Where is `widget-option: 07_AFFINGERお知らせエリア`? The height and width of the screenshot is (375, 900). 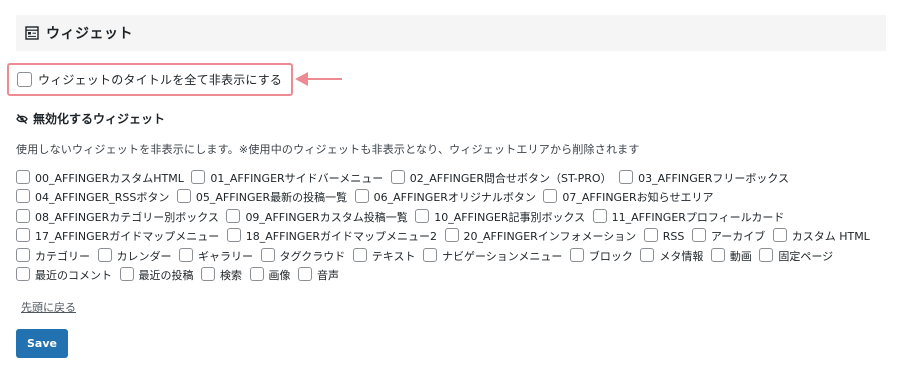 widget-option: 07_AFFINGERお知らせエリア is located at coordinates (630, 197).